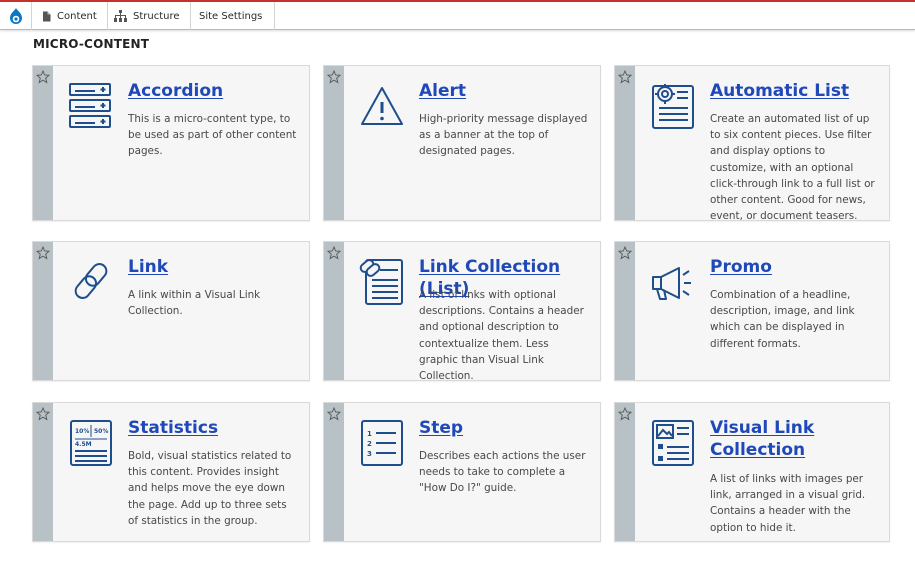  Describe the element at coordinates (505, 91) in the screenshot. I see `card-title-link: Alert` at that location.